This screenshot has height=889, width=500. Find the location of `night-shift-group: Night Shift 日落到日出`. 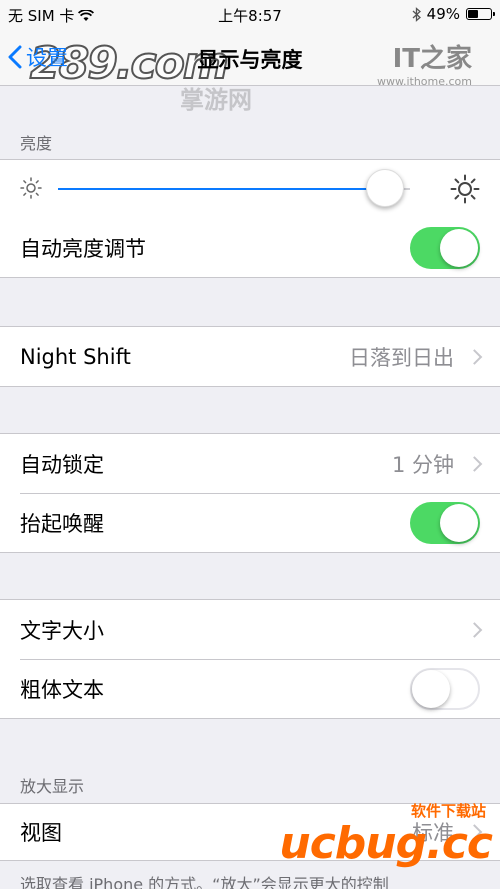

night-shift-group: Night Shift 日落到日出 is located at coordinates (250, 356).